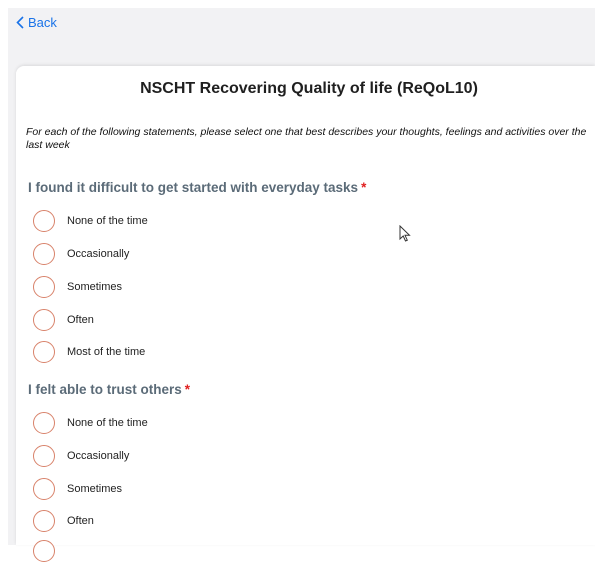 This screenshot has height=563, width=595. What do you see at coordinates (405, 233) in the screenshot?
I see `mouse-pointer-icon` at bounding box center [405, 233].